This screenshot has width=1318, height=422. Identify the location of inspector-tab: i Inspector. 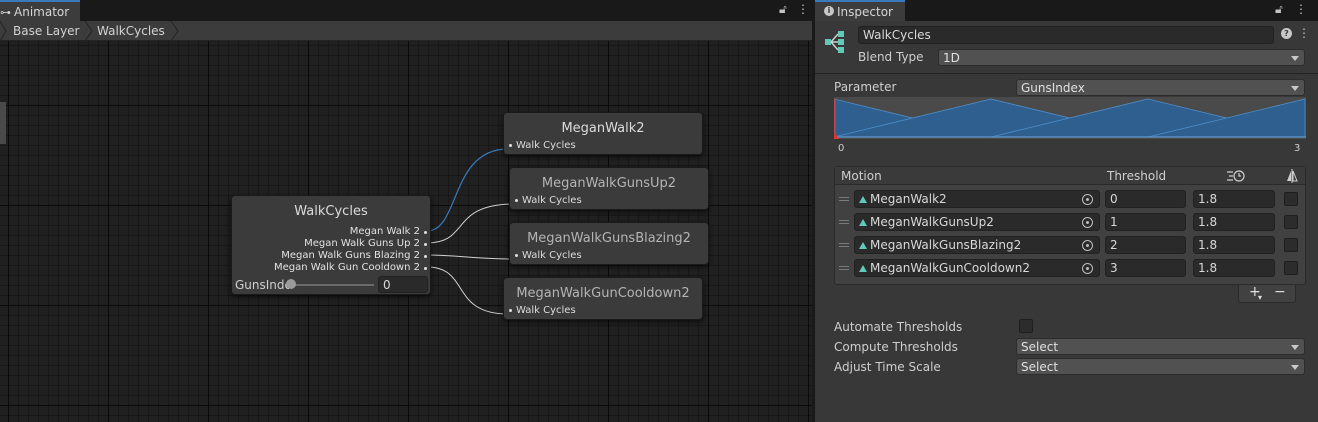
(860, 10).